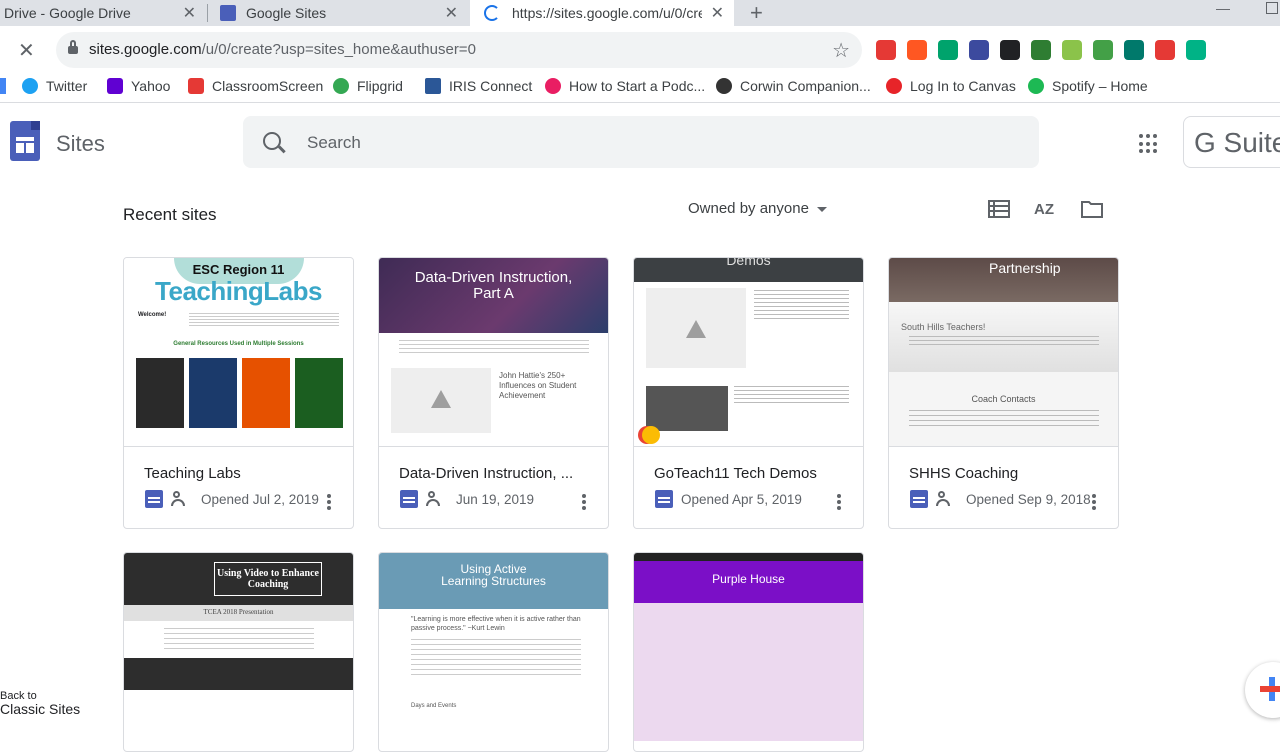 The image size is (1280, 752). What do you see at coordinates (40, 709) in the screenshot?
I see `classic-label: Classic Sites` at bounding box center [40, 709].